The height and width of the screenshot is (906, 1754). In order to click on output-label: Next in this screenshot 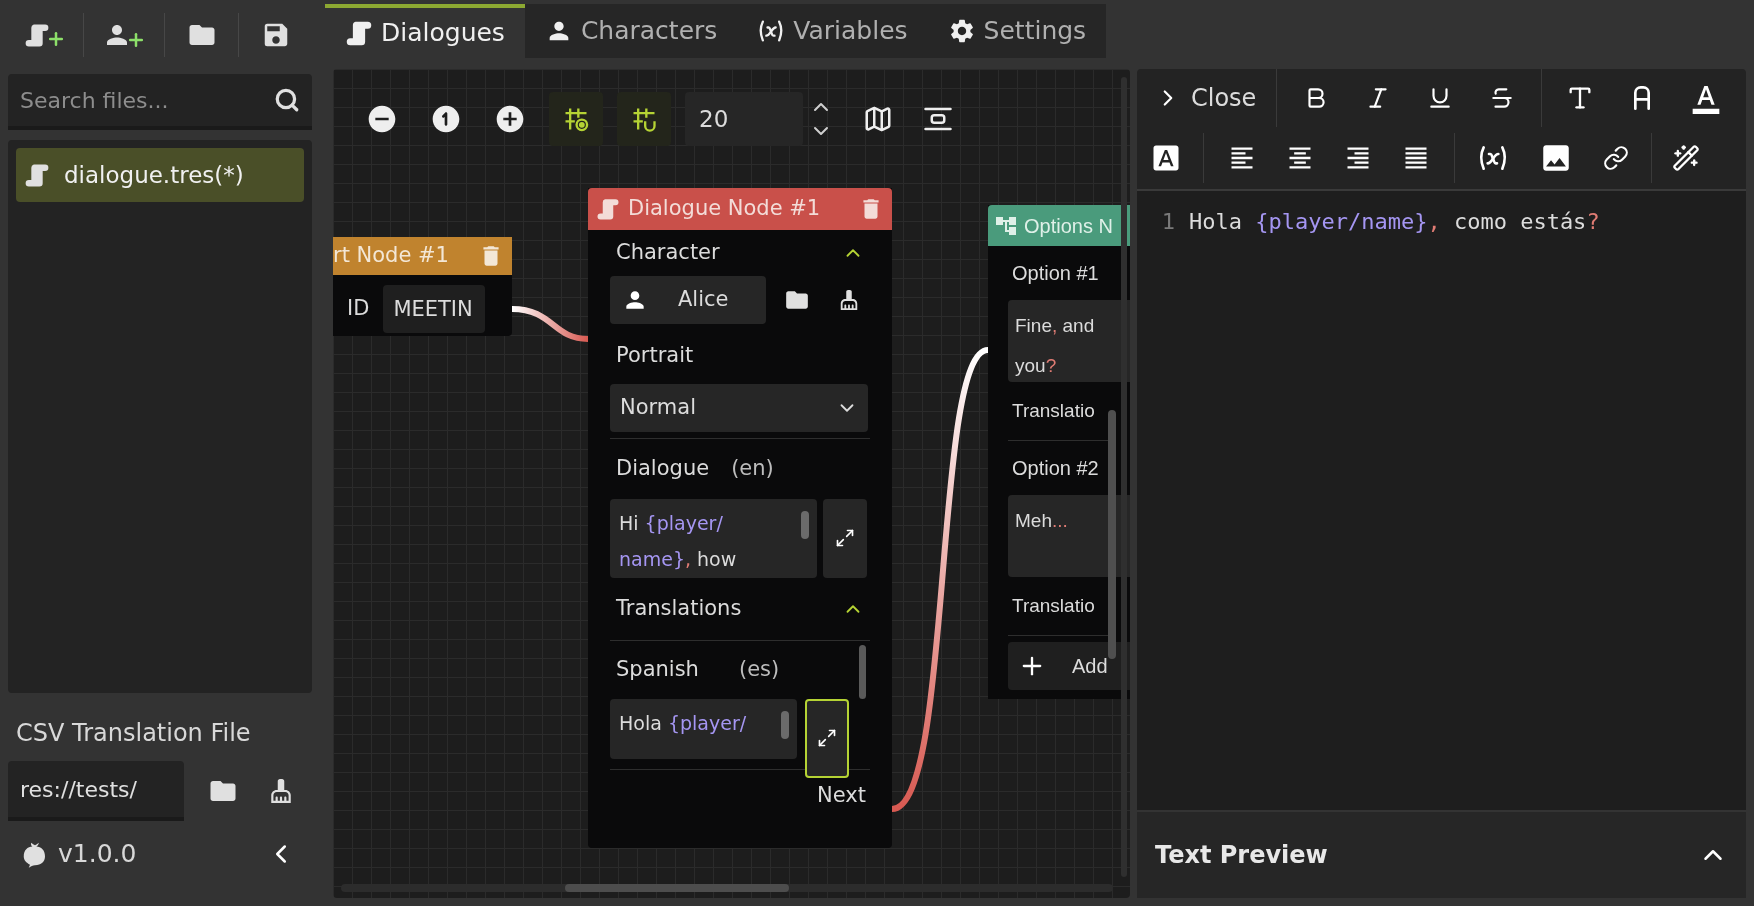, I will do `click(841, 795)`.